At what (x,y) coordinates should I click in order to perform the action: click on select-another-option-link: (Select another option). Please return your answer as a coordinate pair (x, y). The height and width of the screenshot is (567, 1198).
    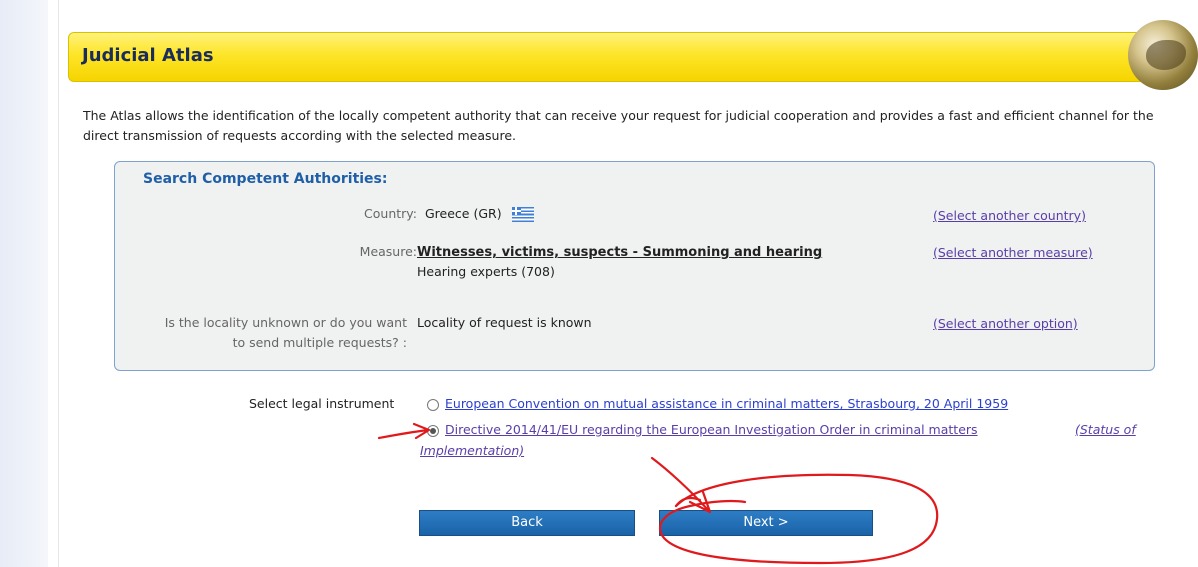
    Looking at the image, I should click on (1005, 323).